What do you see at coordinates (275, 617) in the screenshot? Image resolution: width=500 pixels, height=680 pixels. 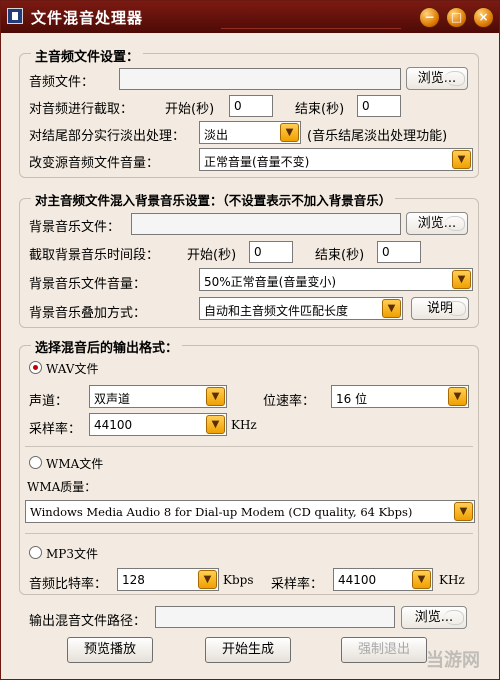 I see `output-path-input` at bounding box center [275, 617].